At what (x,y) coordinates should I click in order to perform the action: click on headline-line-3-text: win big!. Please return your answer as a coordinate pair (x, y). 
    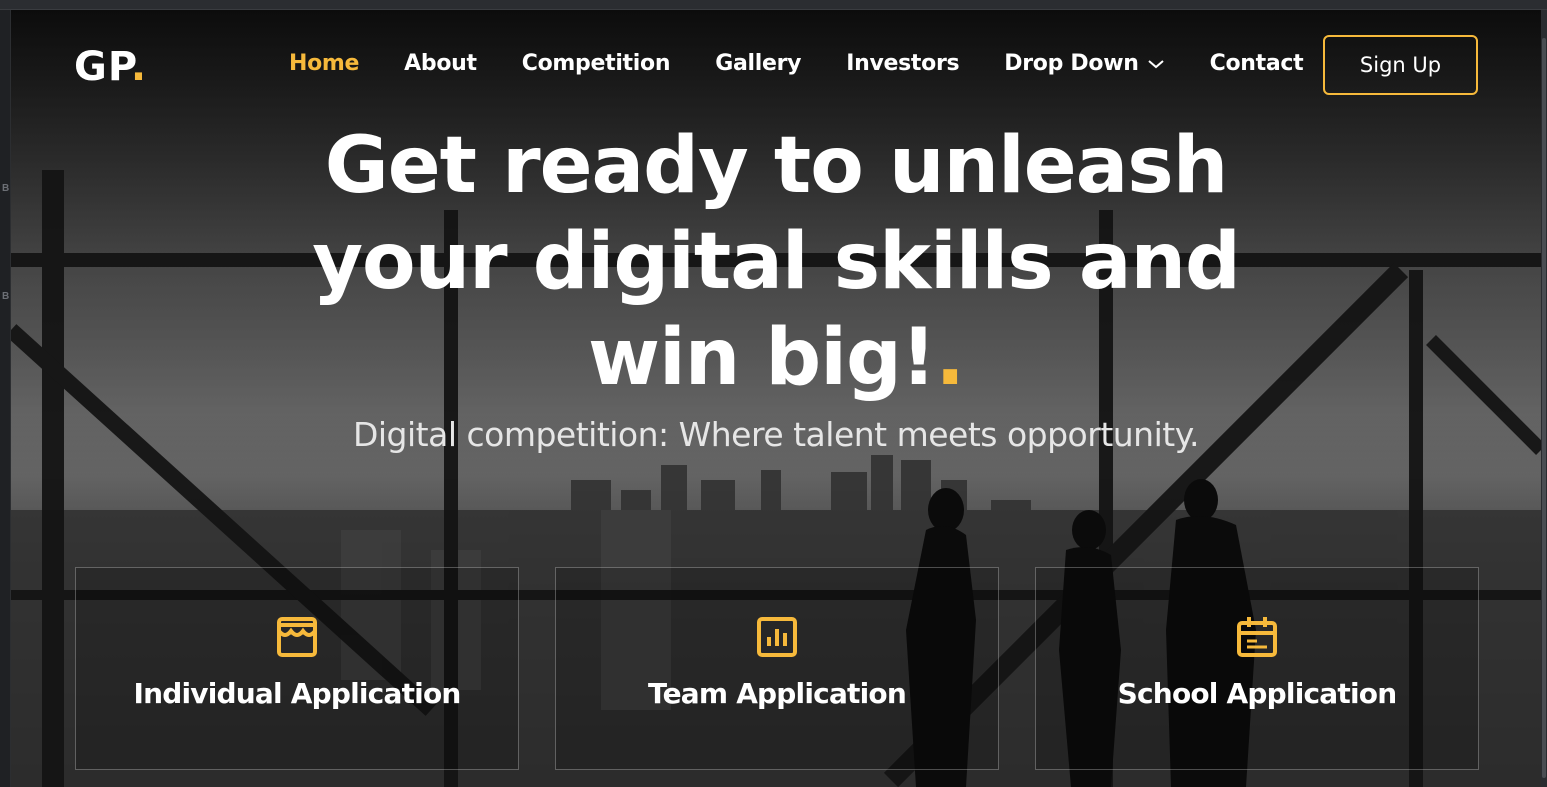
    Looking at the image, I should click on (761, 358).